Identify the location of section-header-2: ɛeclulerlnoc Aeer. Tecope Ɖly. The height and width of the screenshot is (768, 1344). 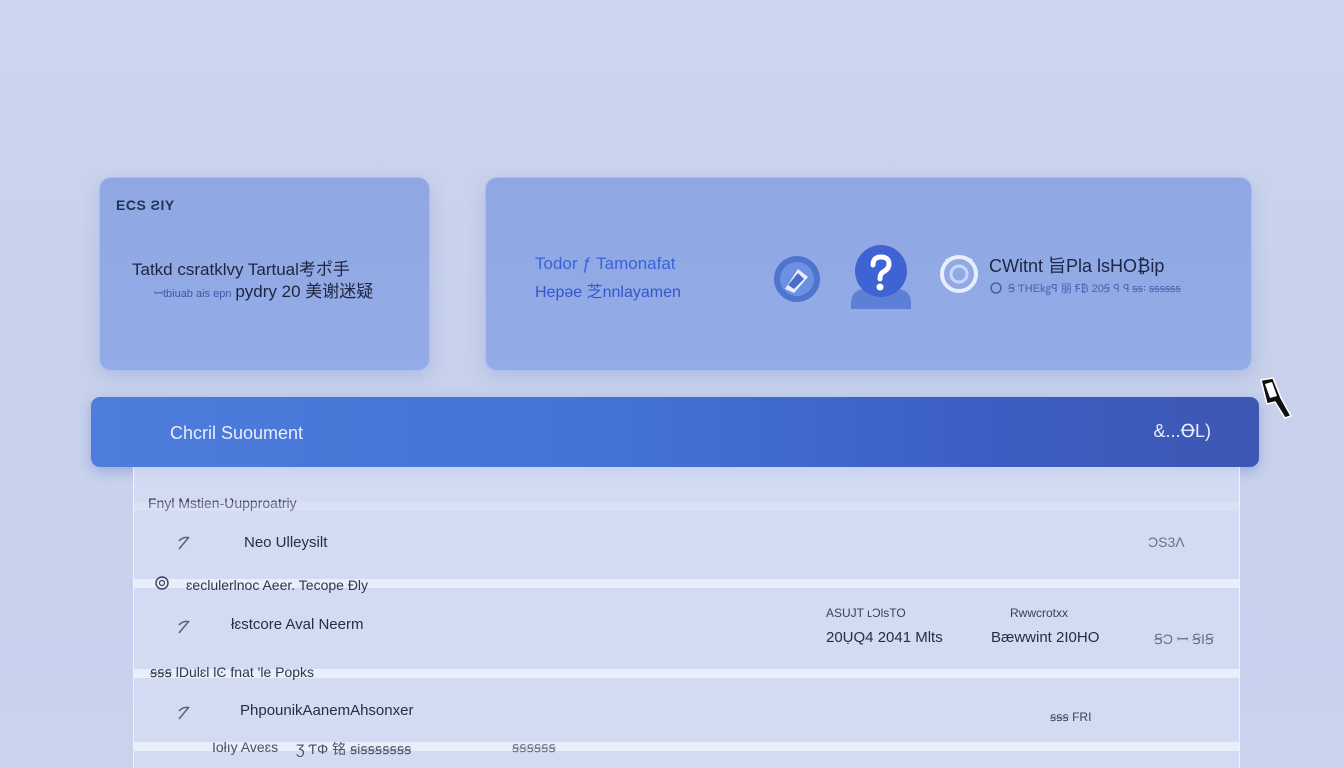
(277, 585).